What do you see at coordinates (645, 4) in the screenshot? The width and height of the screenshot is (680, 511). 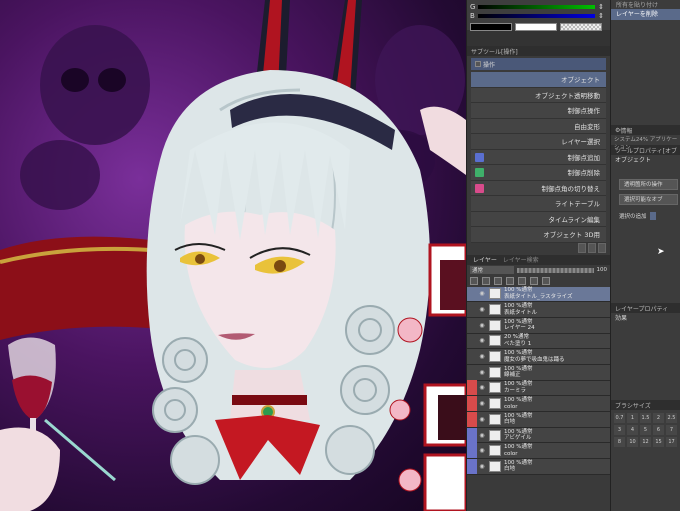 I see `paste-all-item: 所有を貼り付け` at bounding box center [645, 4].